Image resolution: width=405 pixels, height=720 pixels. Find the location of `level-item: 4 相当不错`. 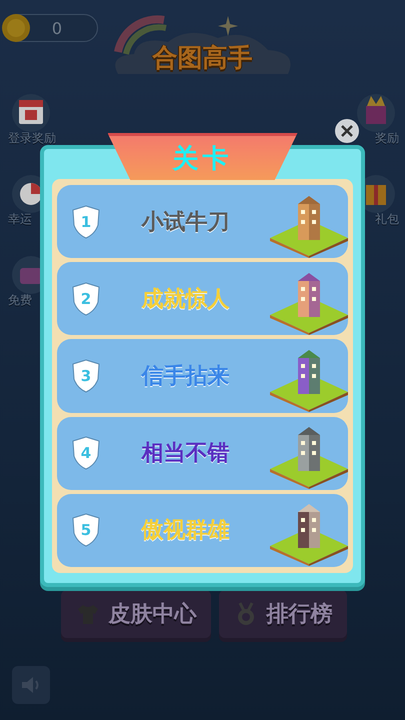

level-item: 4 相当不错 is located at coordinates (202, 453).